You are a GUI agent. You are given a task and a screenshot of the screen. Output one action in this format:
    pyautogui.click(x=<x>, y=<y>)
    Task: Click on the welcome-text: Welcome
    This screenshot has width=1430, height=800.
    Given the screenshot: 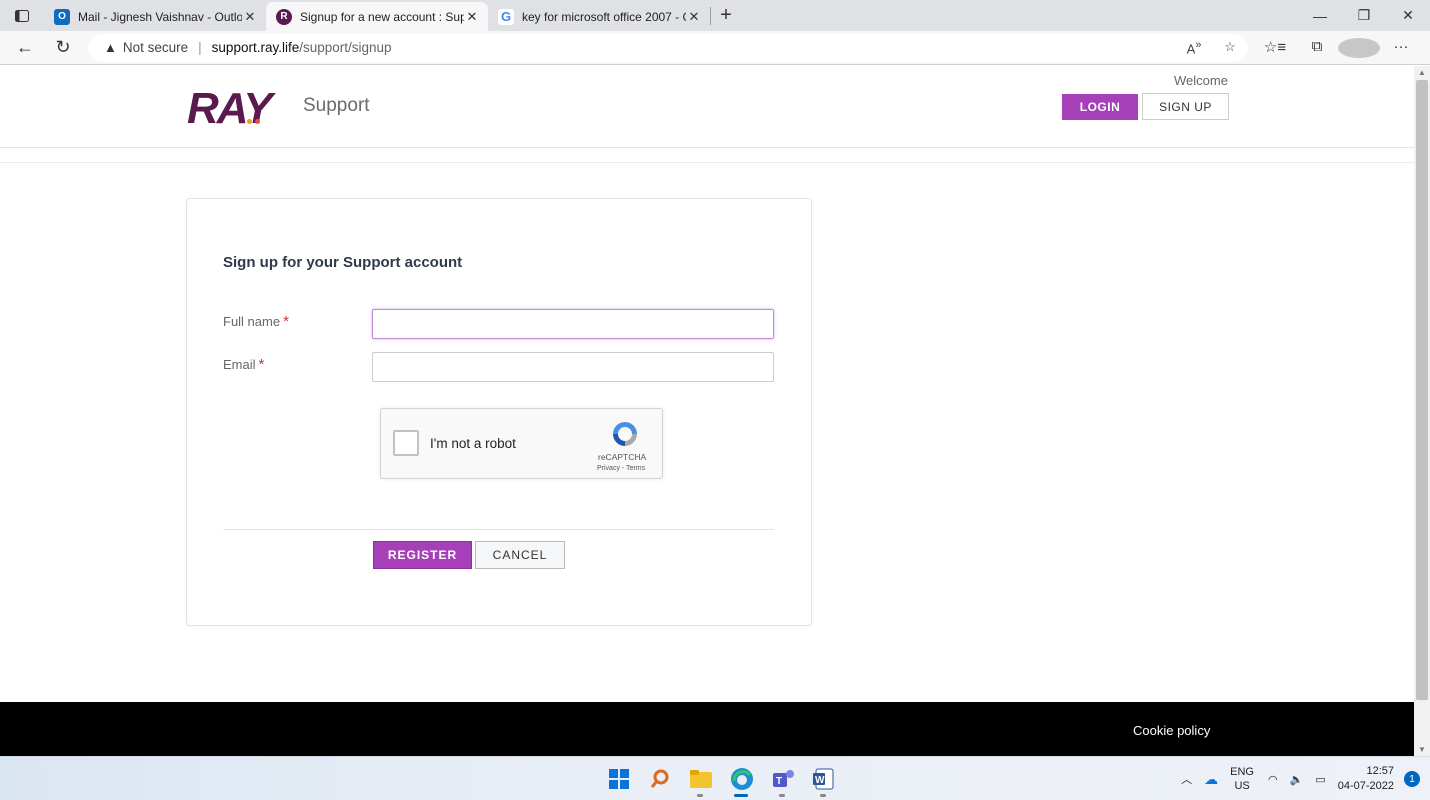 What is the action you would take?
    pyautogui.click(x=1201, y=80)
    